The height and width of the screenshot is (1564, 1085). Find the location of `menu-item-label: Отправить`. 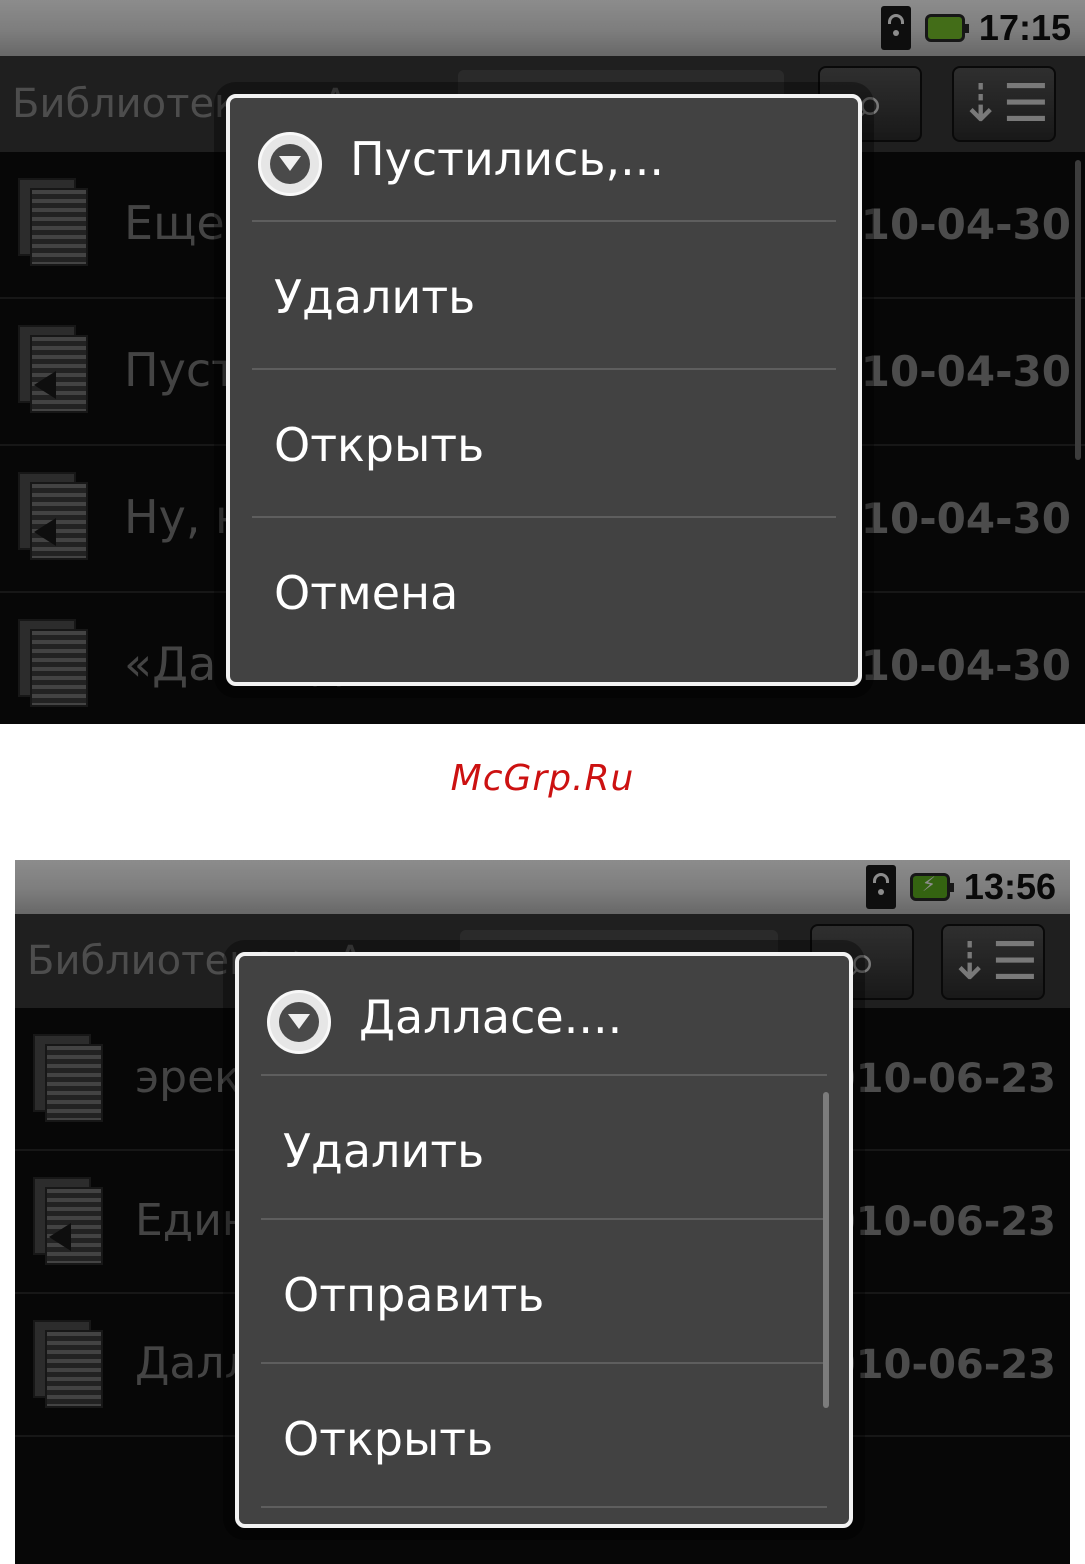

menu-item-label: Отправить is located at coordinates (414, 1295).